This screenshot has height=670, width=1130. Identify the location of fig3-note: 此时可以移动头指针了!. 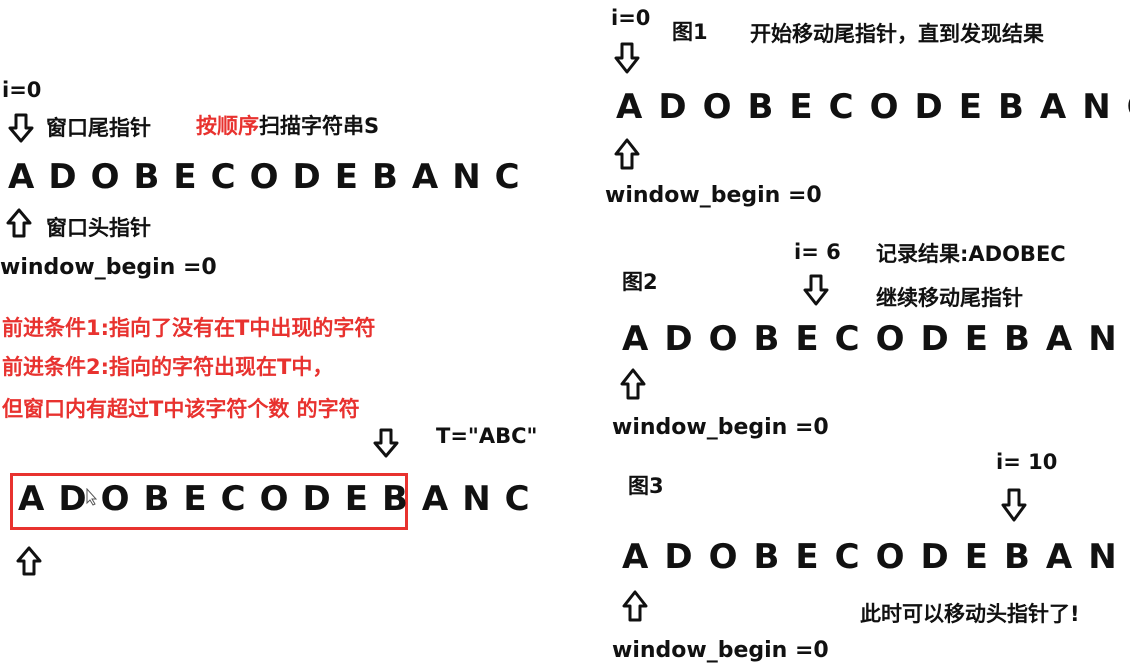
(970, 614).